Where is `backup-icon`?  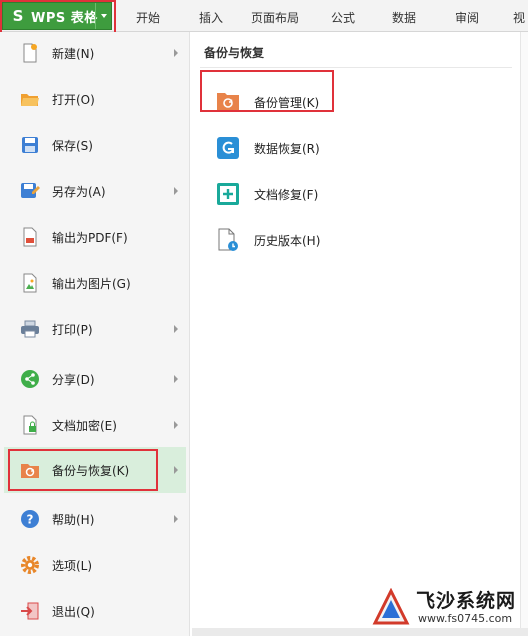
backup-icon is located at coordinates (30, 470).